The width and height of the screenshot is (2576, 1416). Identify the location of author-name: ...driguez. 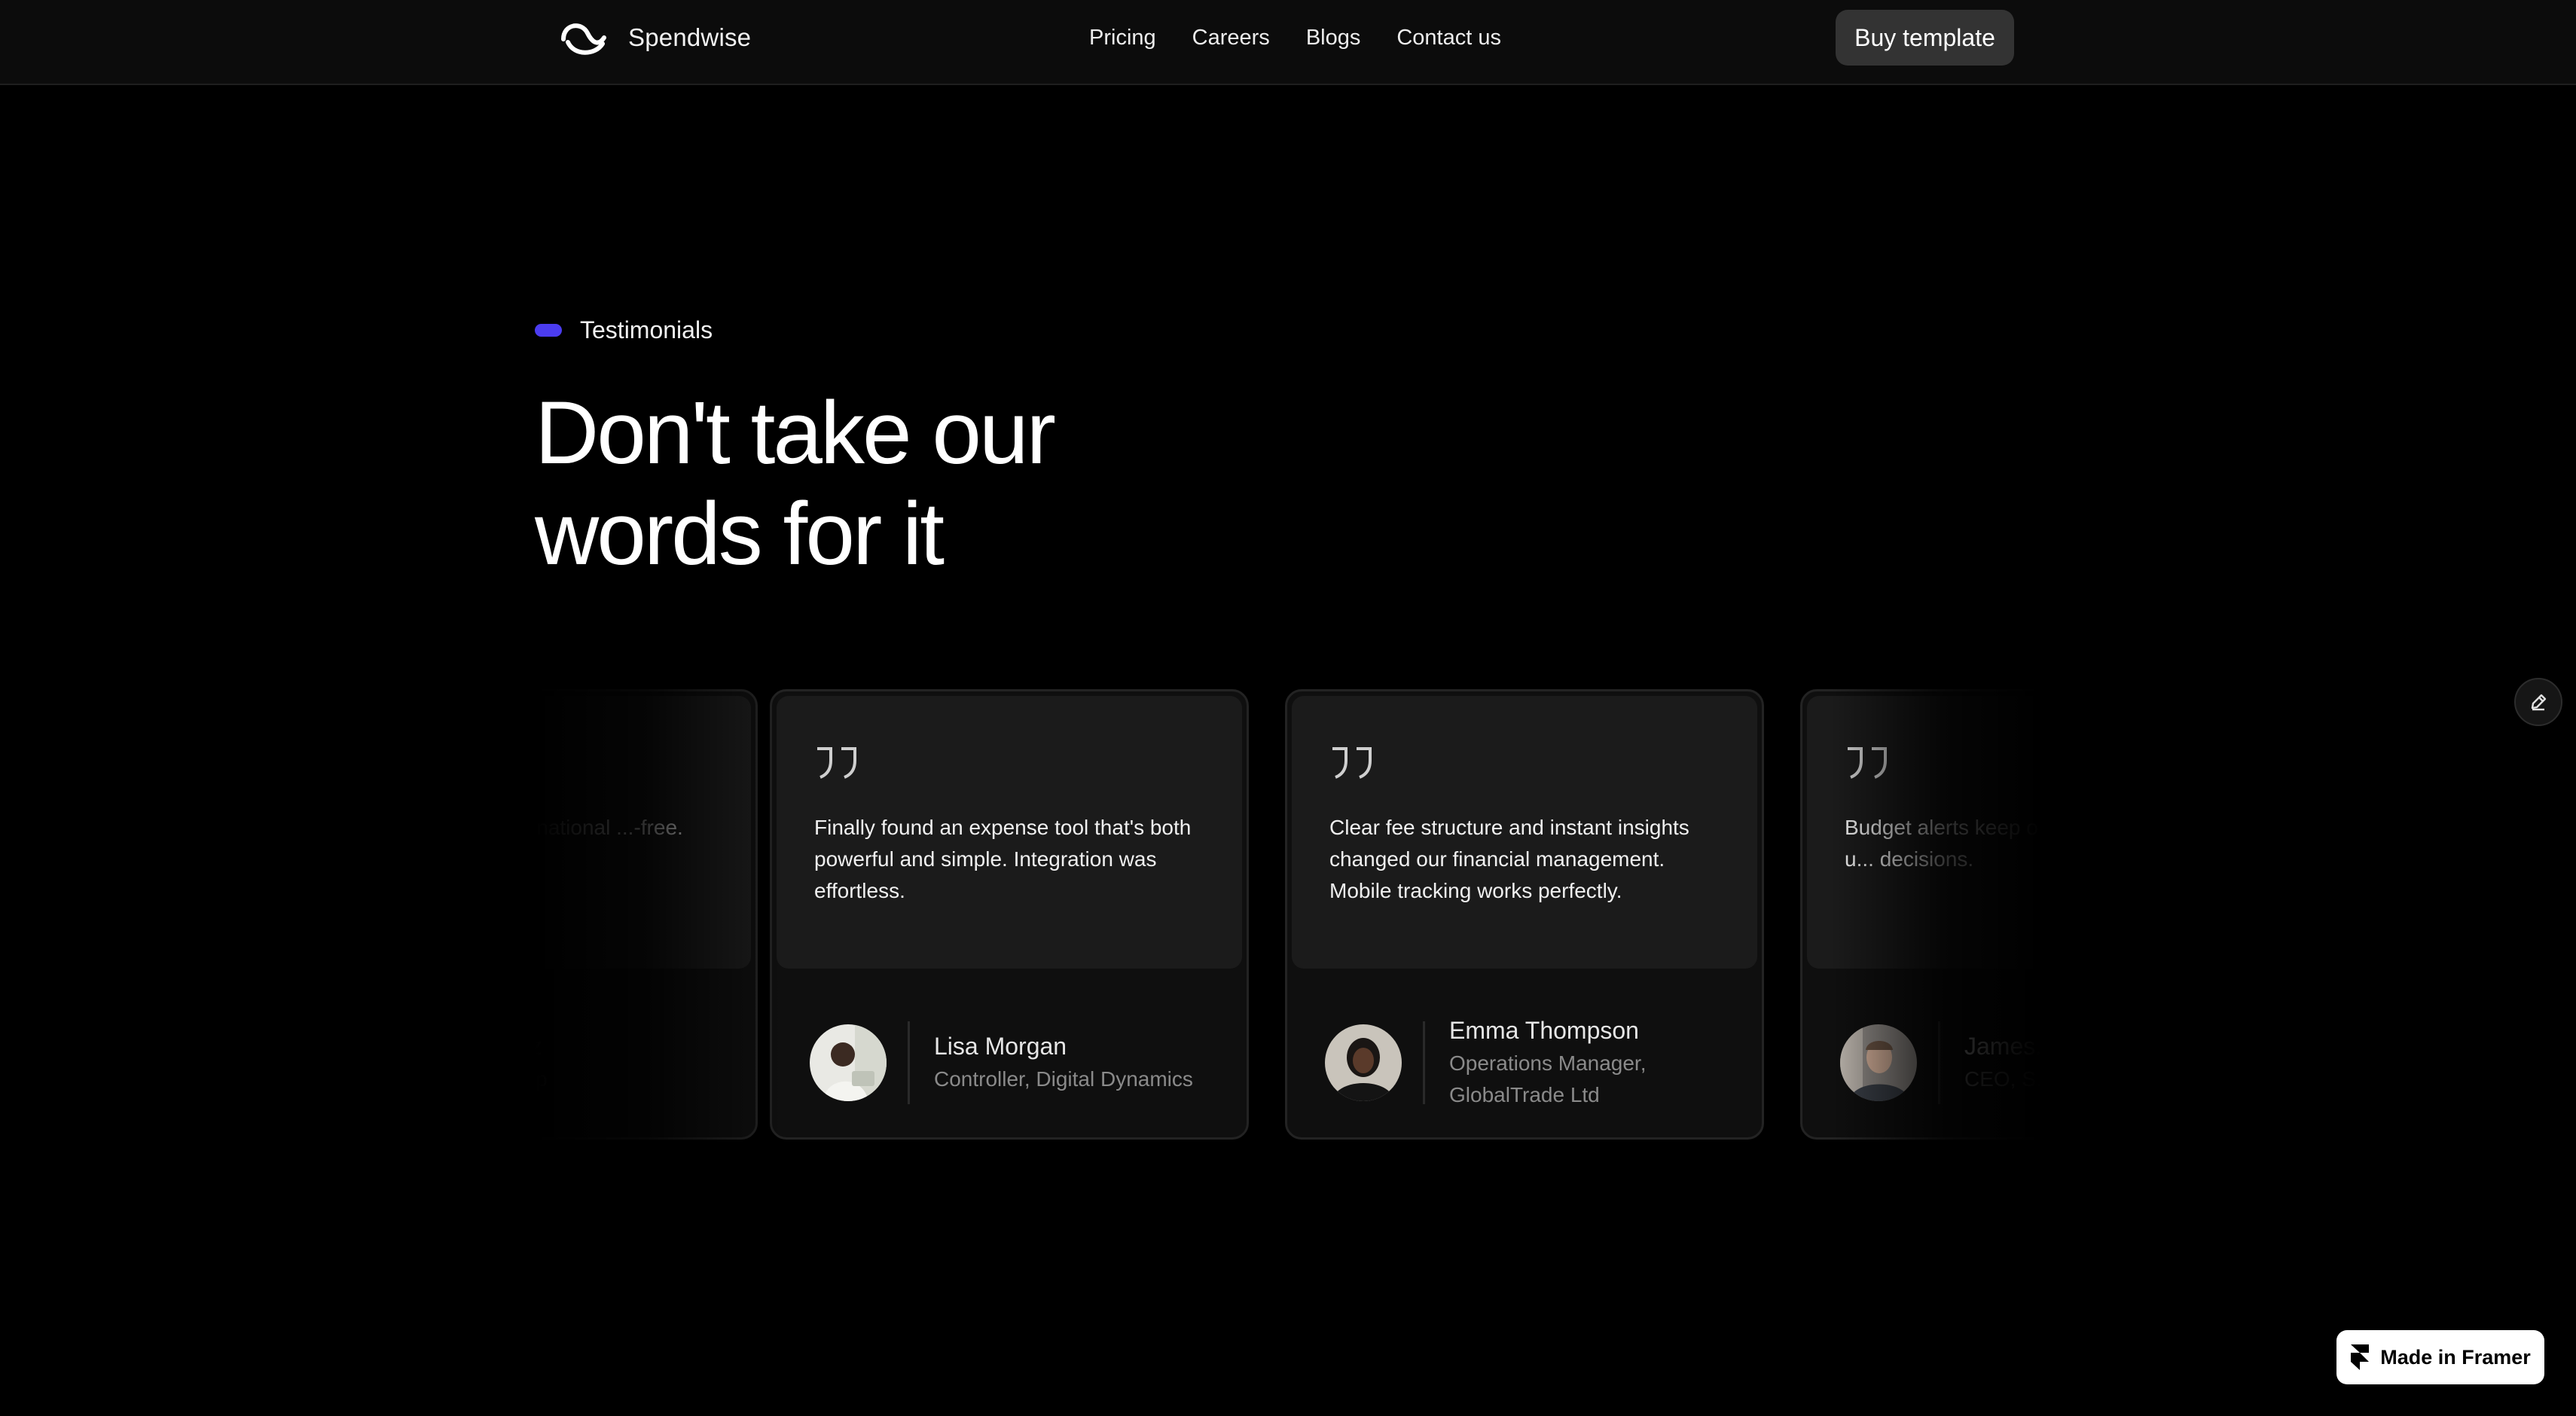
(539, 1046).